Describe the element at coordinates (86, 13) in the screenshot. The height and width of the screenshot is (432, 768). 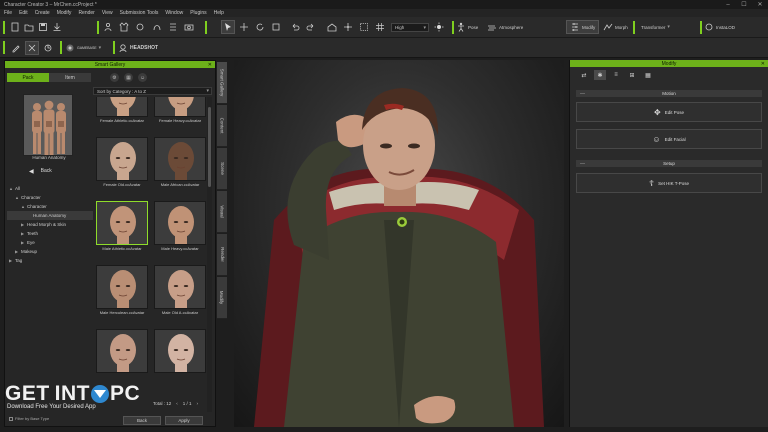
I see `menu-render: Render` at that location.